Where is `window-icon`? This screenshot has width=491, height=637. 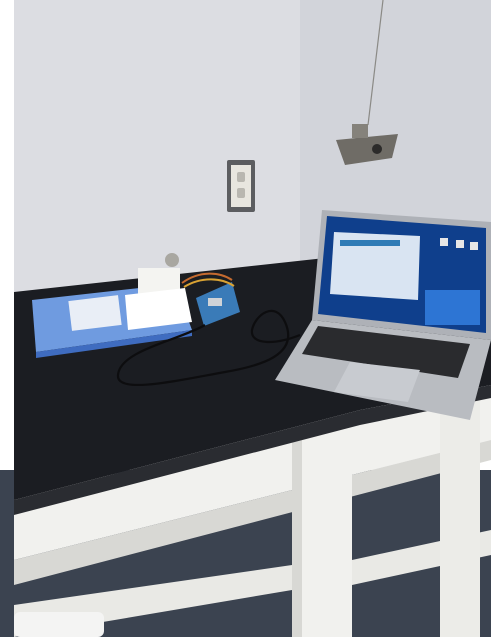 window-icon is located at coordinates (370, 243).